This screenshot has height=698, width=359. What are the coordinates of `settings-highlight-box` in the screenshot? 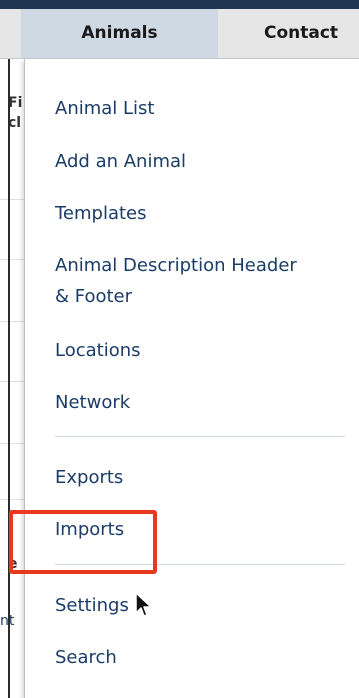 It's located at (83, 542).